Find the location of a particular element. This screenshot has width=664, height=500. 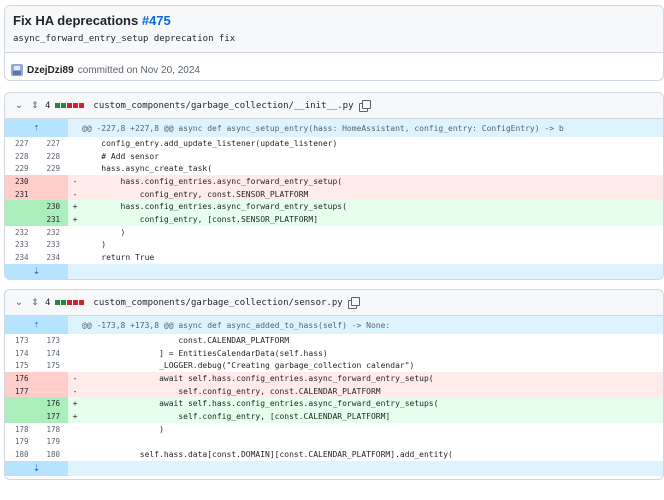

old-line-number: 227 is located at coordinates (21, 143).